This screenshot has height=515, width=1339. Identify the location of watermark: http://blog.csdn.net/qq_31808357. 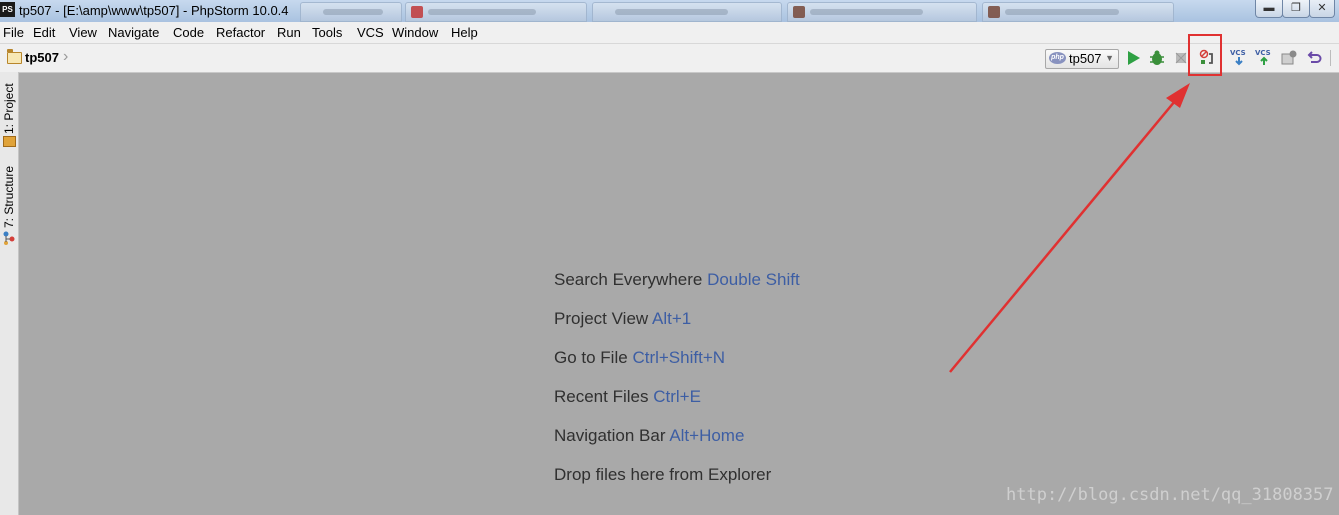
(1170, 495).